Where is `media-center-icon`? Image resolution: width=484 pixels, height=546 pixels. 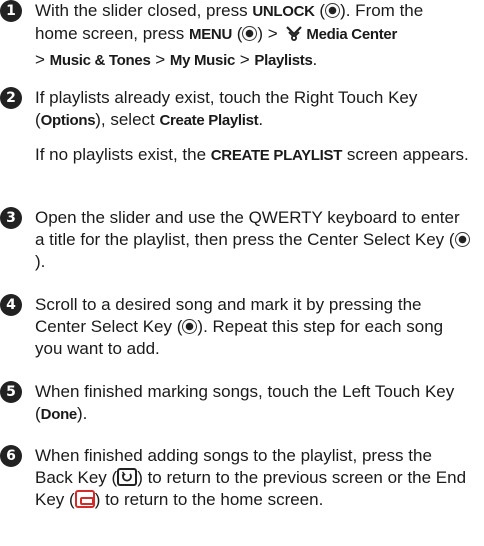
media-center-icon is located at coordinates (294, 36).